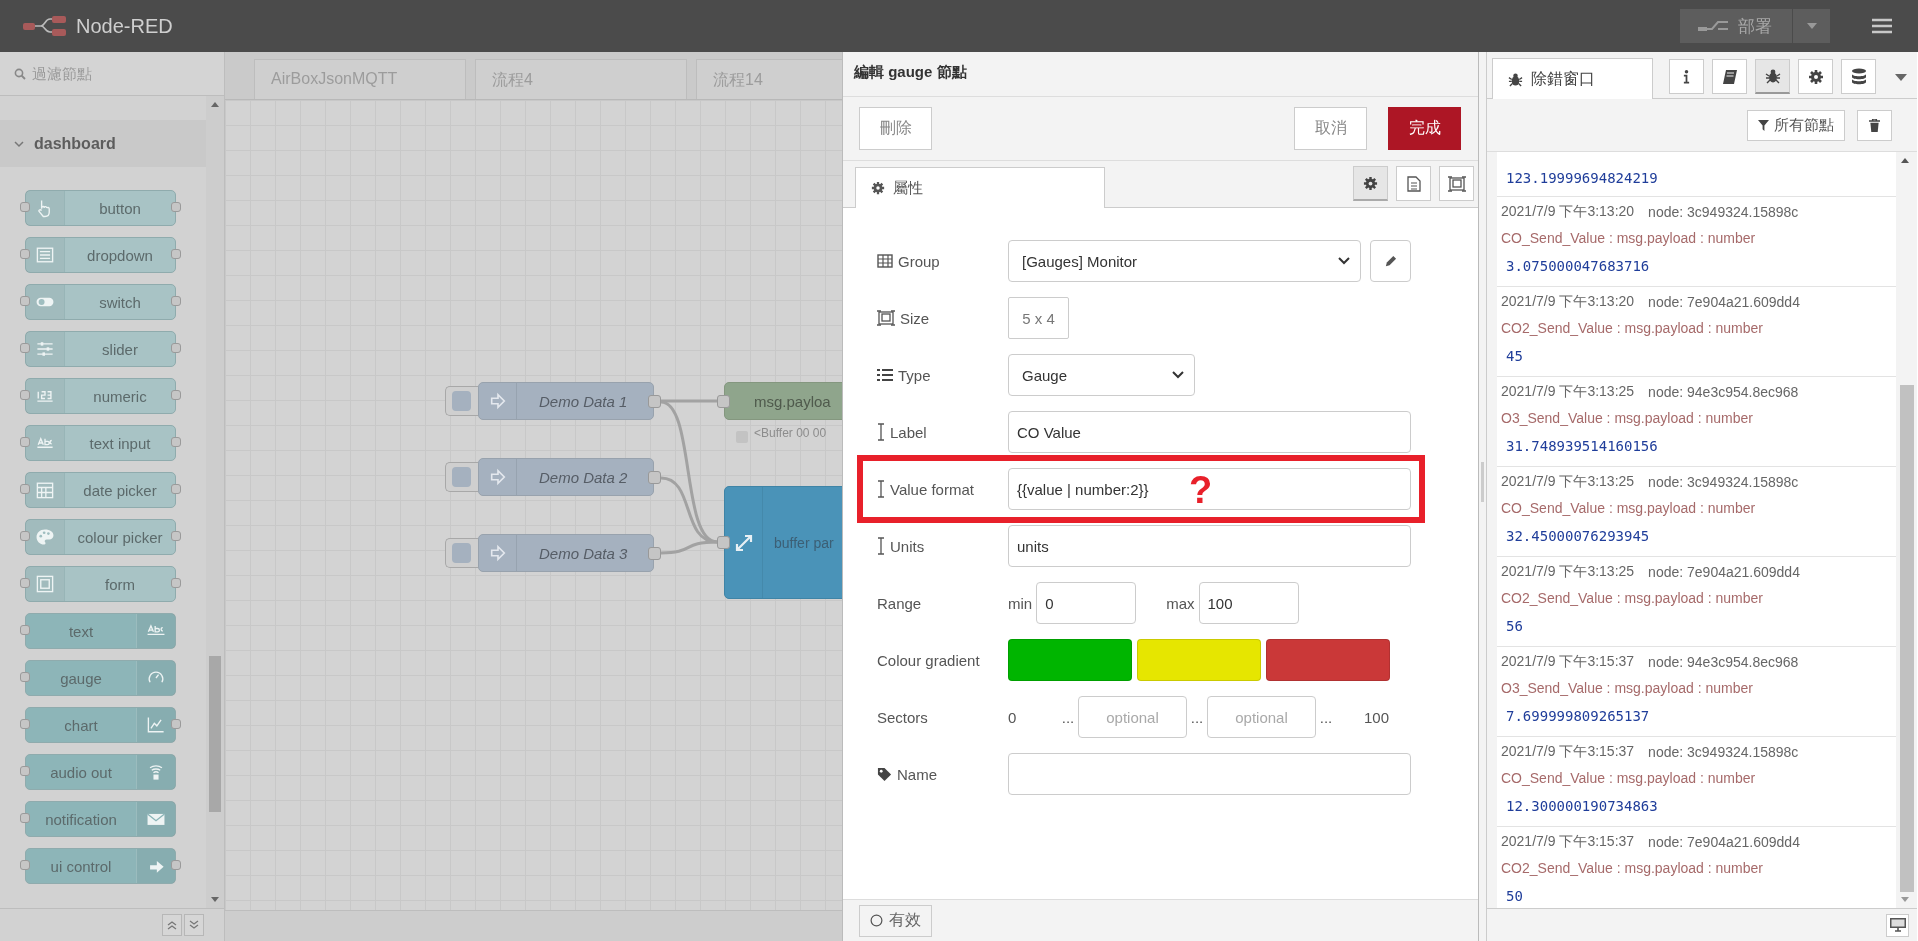 Image resolution: width=1918 pixels, height=941 pixels. What do you see at coordinates (1413, 183) in the screenshot?
I see `description-tab` at bounding box center [1413, 183].